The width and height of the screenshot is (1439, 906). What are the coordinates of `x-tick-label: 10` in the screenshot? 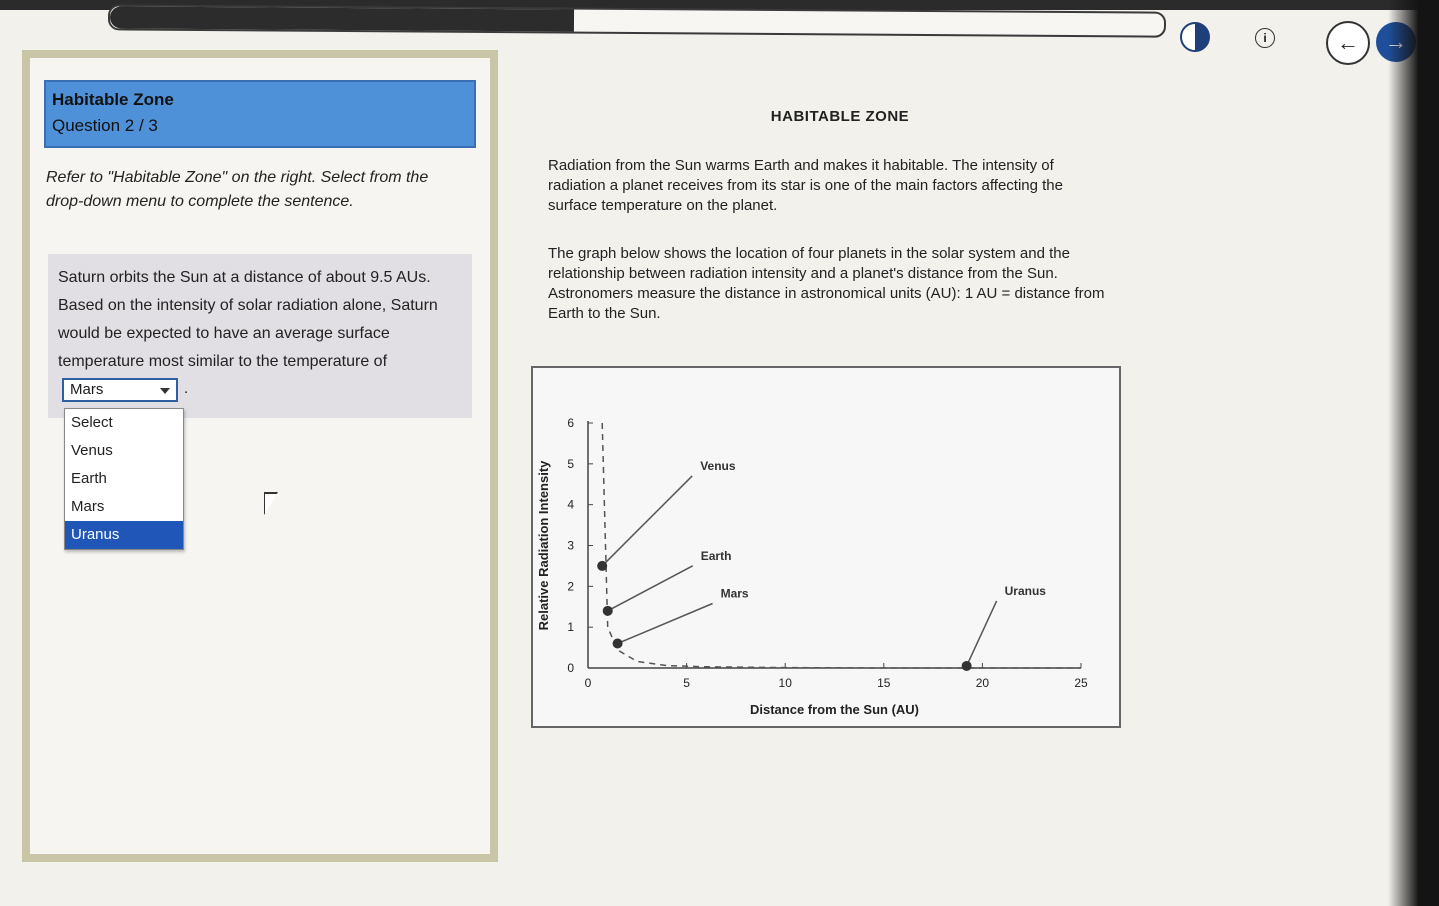 It's located at (786, 683).